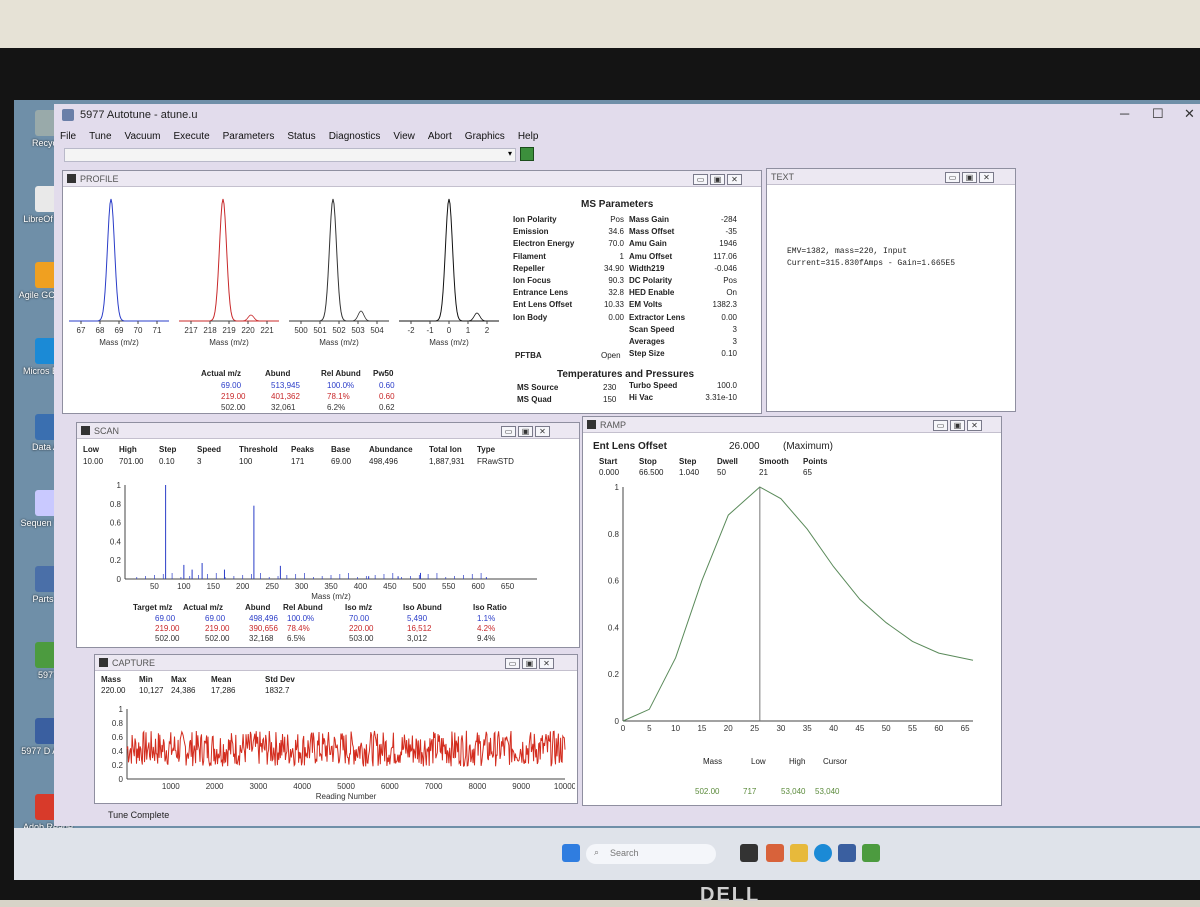 The height and width of the screenshot is (907, 1200). What do you see at coordinates (139, 815) in the screenshot?
I see `status-bar: Tune Complete` at bounding box center [139, 815].